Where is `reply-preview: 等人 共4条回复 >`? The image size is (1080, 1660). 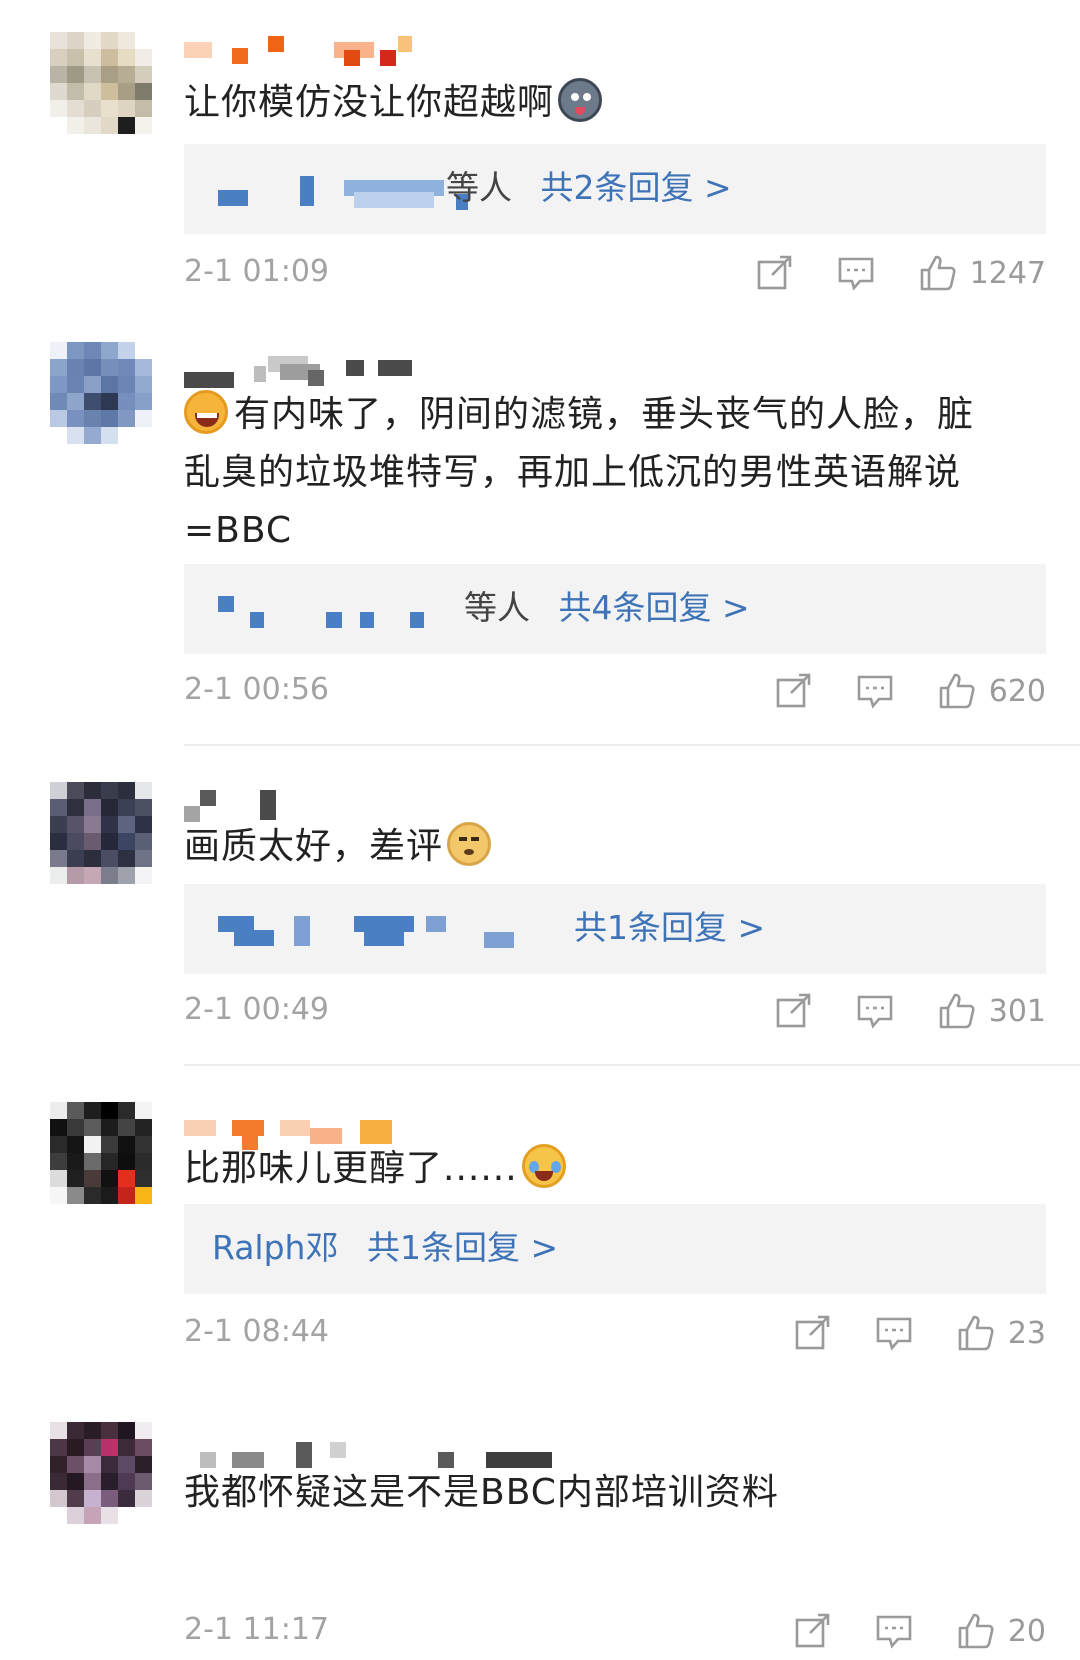 reply-preview: 等人 共4条回复 > is located at coordinates (615, 609).